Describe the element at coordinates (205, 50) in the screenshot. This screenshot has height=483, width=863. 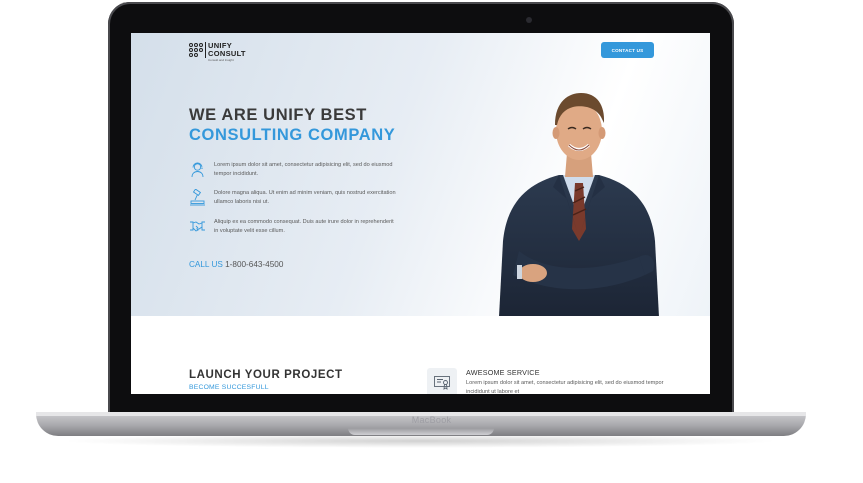
I see `logo-divider` at that location.